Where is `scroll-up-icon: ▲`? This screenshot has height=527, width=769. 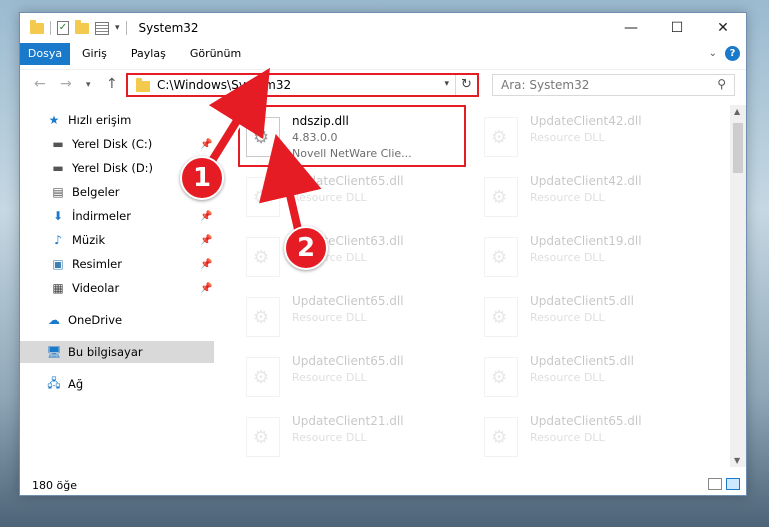 scroll-up-icon: ▲ is located at coordinates (737, 111).